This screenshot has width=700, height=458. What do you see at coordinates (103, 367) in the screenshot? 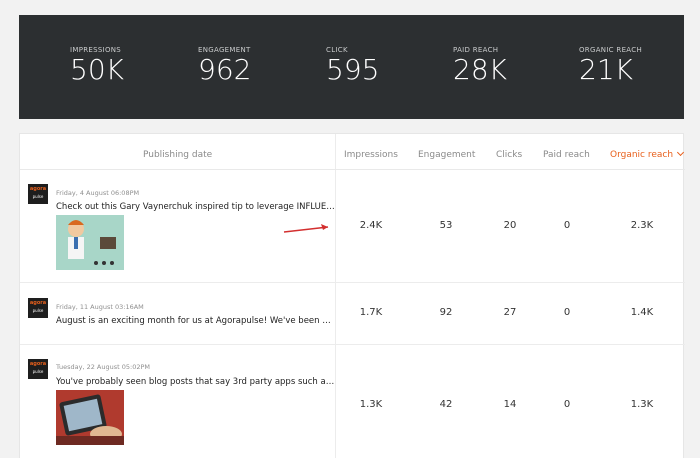
I see `post-date: Tuesday, 22 August 05:02PM` at bounding box center [103, 367].